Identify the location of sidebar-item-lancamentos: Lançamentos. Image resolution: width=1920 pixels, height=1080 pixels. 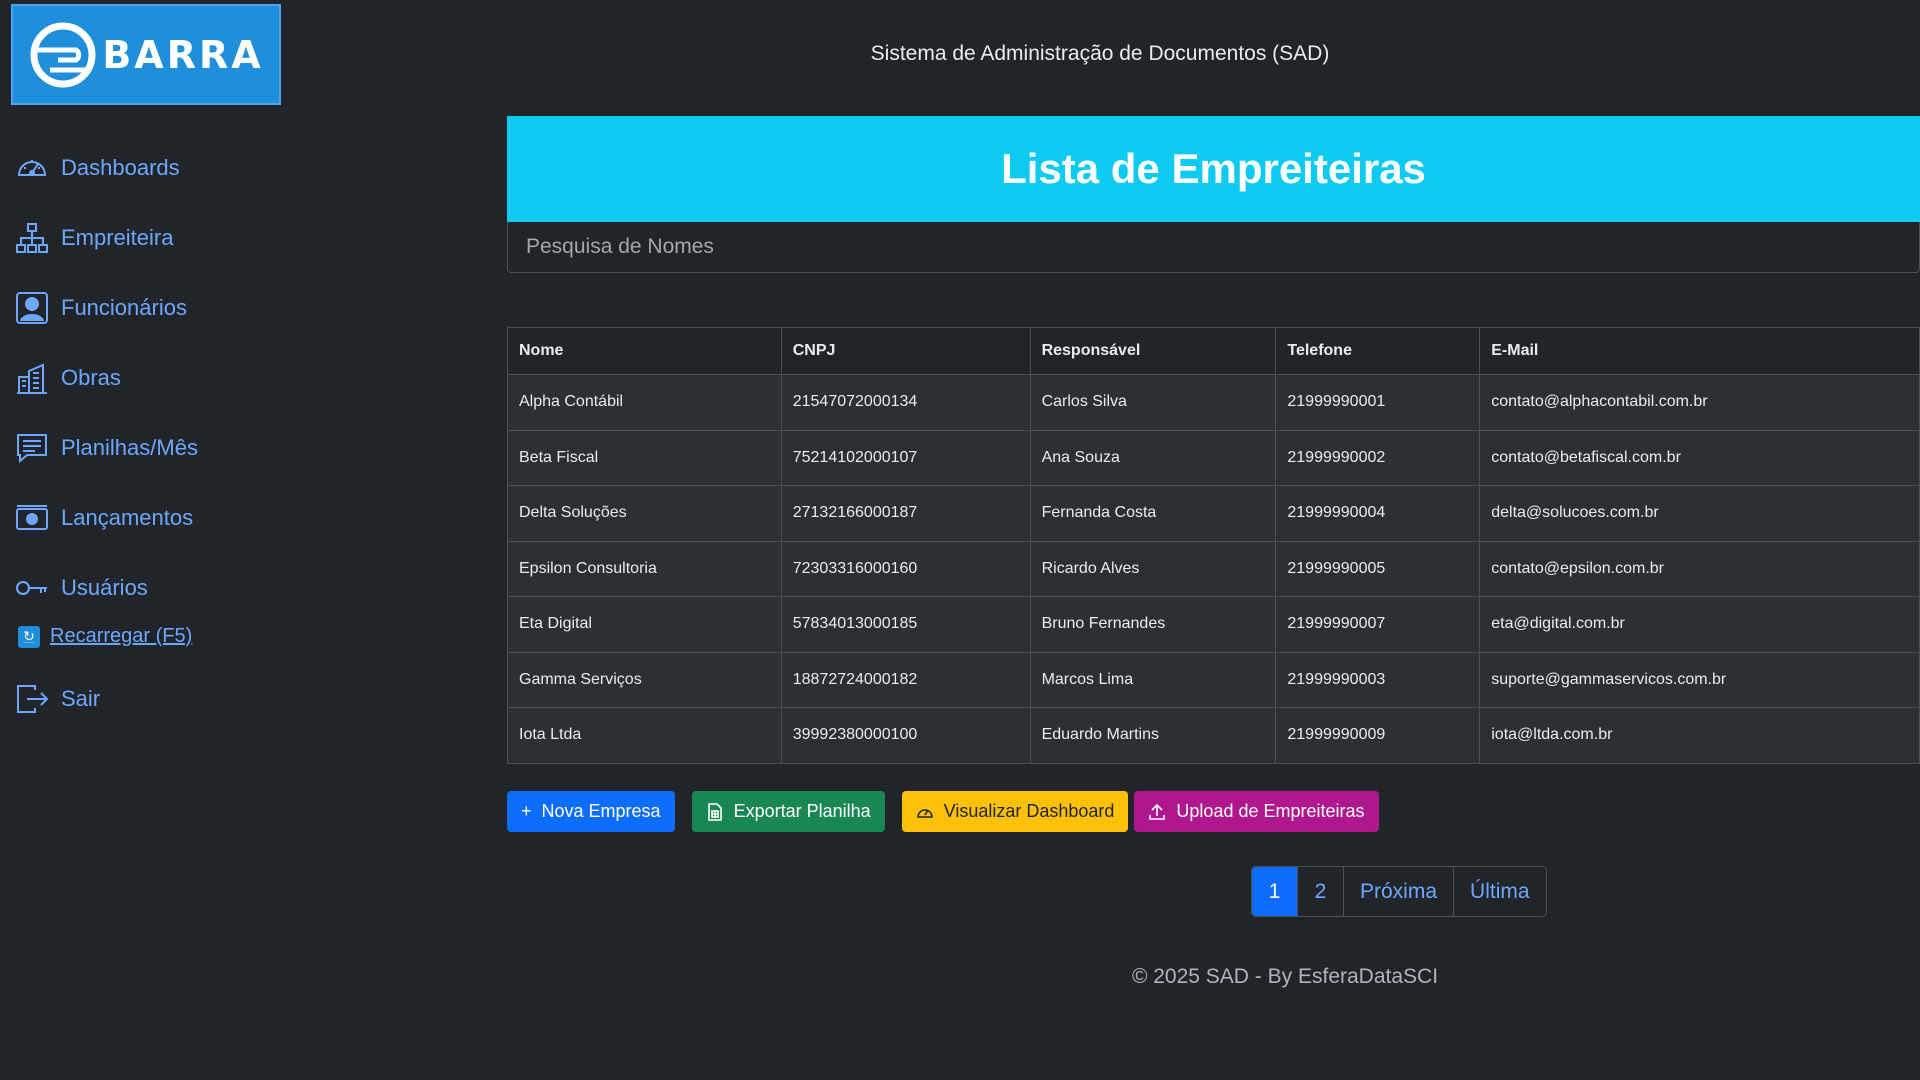
(104, 518).